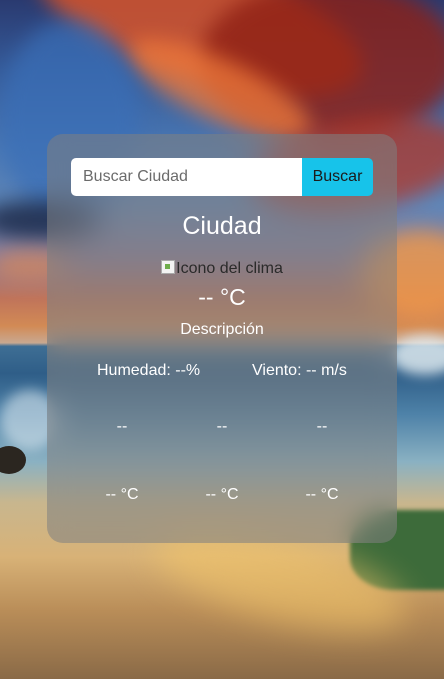  What do you see at coordinates (222, 297) in the screenshot?
I see `current-temperature: -- °C` at bounding box center [222, 297].